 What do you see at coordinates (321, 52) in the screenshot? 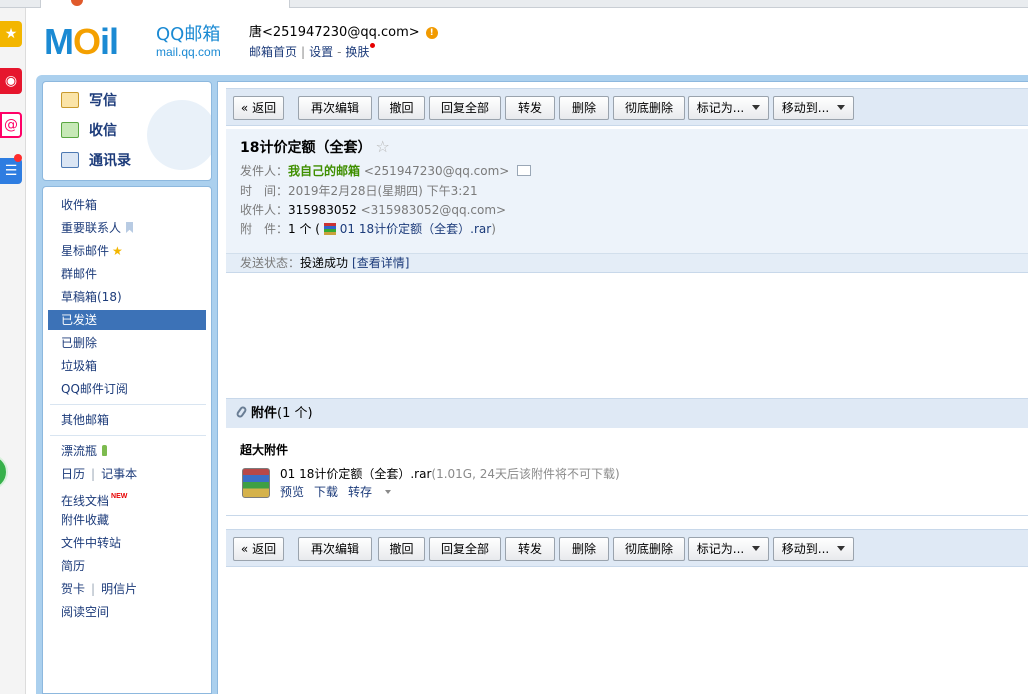
I see `settings-link: 设置` at bounding box center [321, 52].